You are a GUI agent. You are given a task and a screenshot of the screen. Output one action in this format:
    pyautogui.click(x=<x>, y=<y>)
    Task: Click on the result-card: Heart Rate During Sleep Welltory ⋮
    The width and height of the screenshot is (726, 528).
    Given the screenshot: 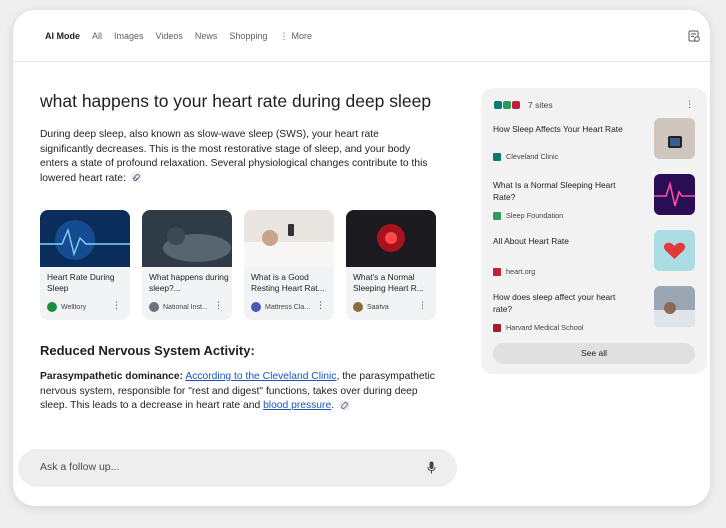 What is the action you would take?
    pyautogui.click(x=85, y=265)
    